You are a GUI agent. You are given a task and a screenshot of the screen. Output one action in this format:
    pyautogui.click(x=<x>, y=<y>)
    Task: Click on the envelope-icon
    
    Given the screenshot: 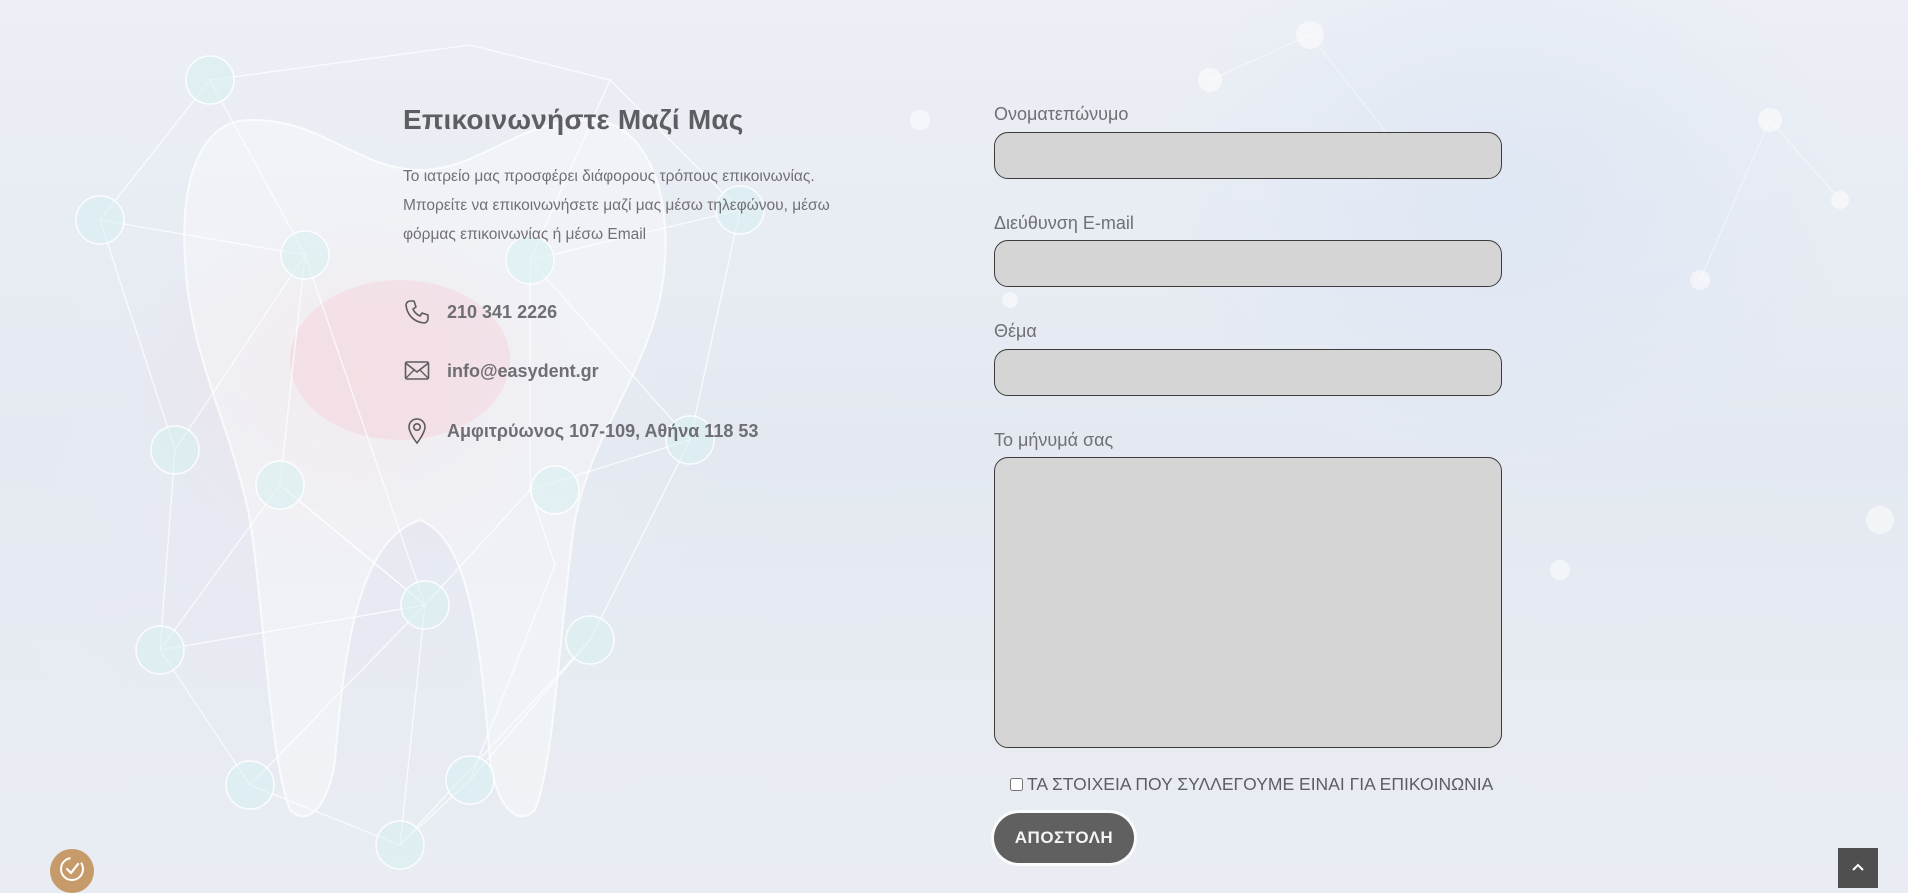 What is the action you would take?
    pyautogui.click(x=417, y=371)
    